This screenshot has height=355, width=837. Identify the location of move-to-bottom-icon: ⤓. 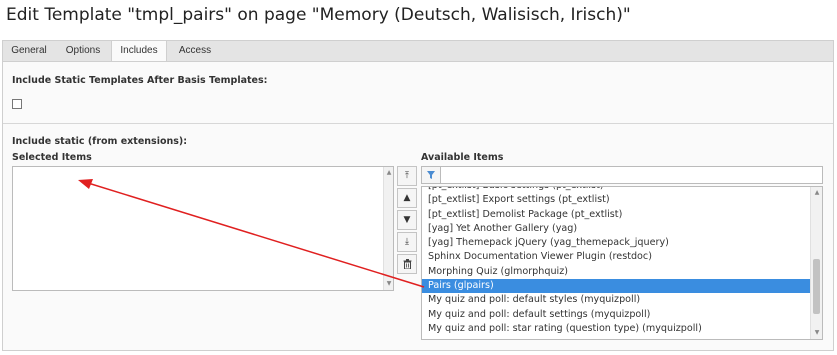
(407, 242).